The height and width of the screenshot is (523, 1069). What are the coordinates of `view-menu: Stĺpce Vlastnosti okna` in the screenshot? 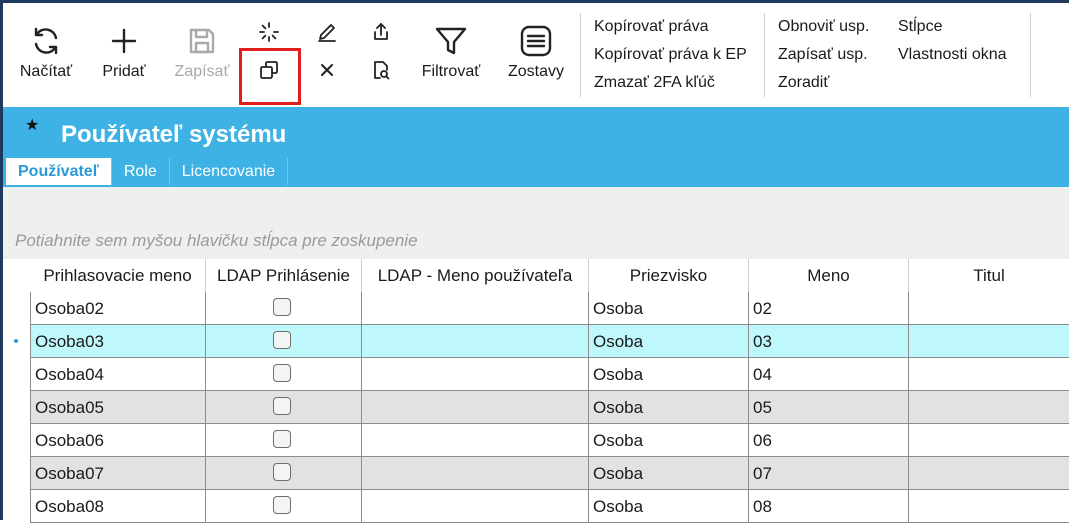 It's located at (952, 41).